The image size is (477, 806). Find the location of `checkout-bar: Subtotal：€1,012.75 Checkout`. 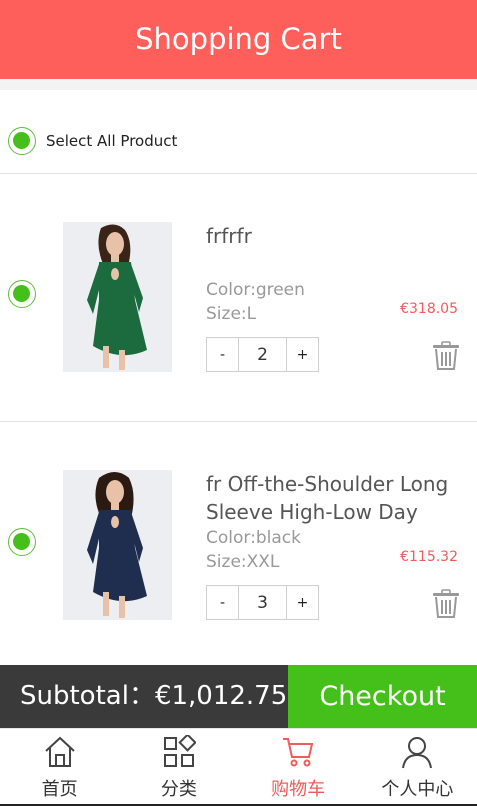

checkout-bar: Subtotal：€1,012.75 Checkout is located at coordinates (238, 696).